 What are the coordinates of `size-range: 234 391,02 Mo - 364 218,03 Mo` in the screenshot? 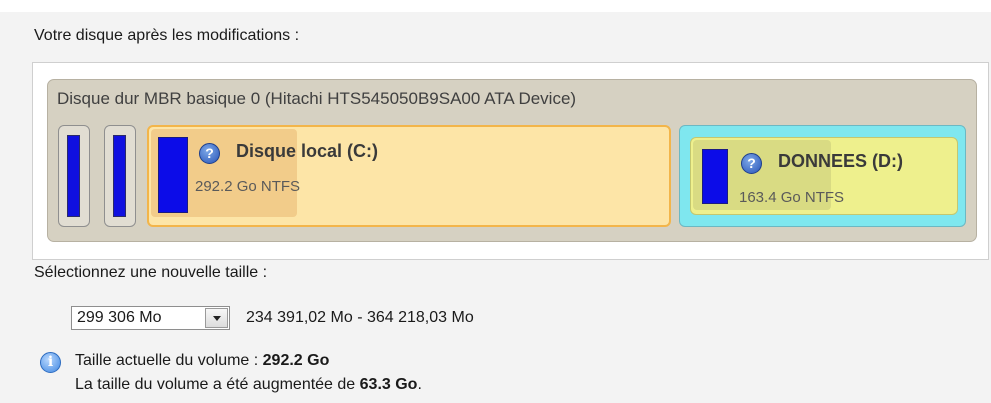 It's located at (360, 317).